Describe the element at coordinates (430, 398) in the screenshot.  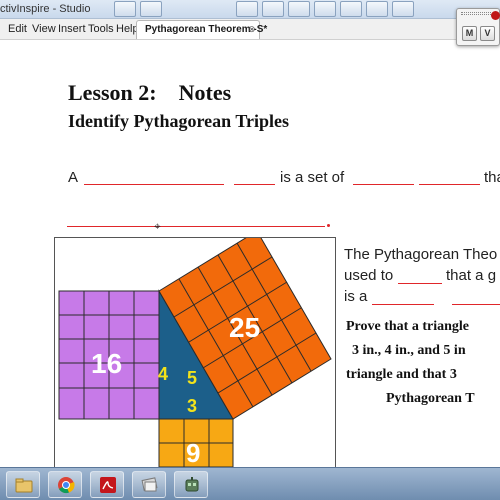
I see `prove-text-line4: Pythagorean T` at that location.